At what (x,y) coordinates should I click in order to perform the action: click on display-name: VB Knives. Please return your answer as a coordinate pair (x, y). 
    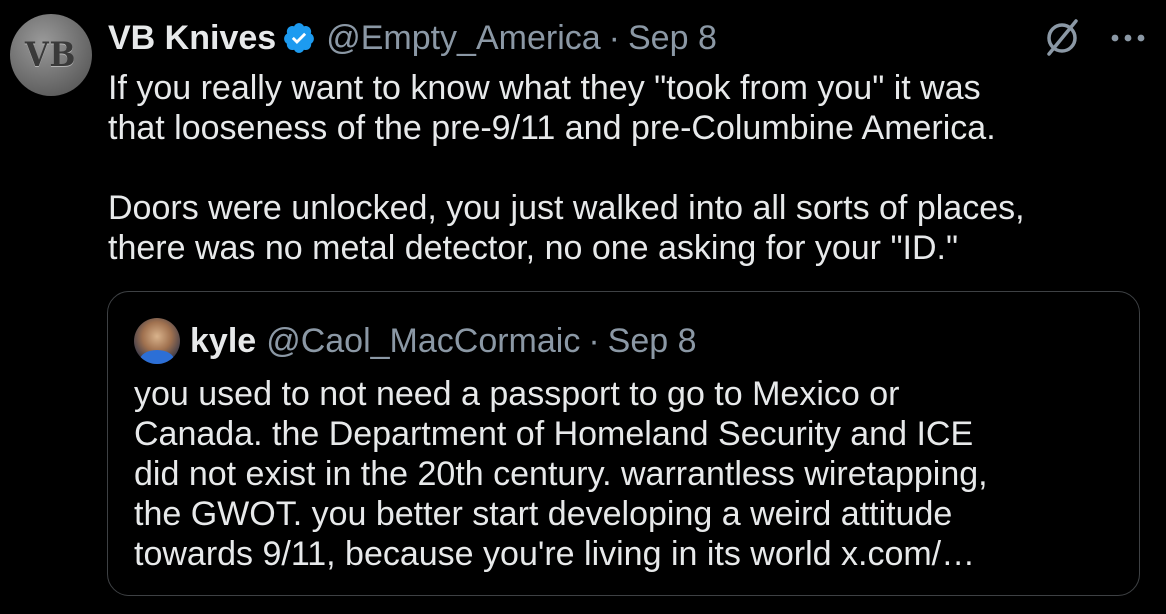
    Looking at the image, I should click on (192, 38).